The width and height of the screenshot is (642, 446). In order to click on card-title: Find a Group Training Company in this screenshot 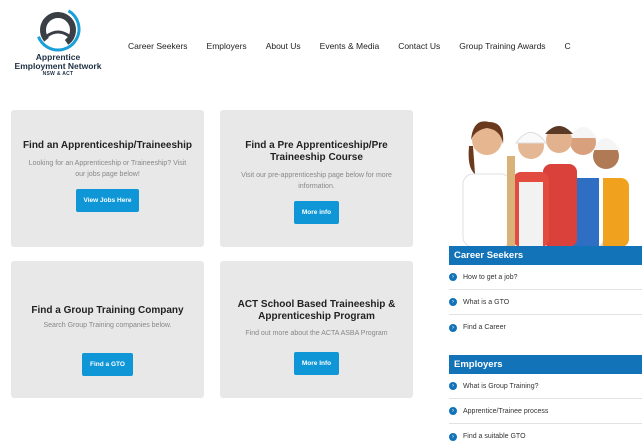, I will do `click(107, 310)`.